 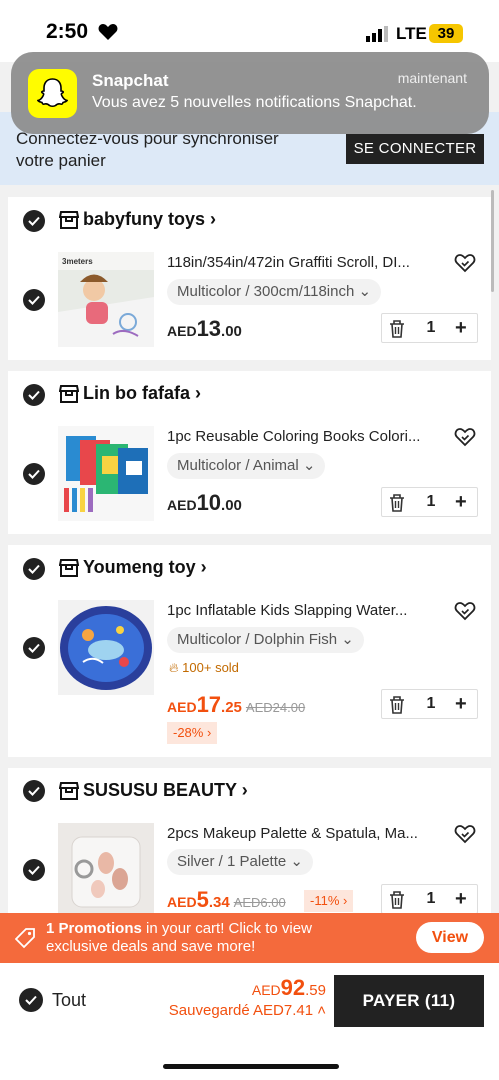 What do you see at coordinates (236, 705) in the screenshot?
I see `product-price: AED17.25 AED24.00` at bounding box center [236, 705].